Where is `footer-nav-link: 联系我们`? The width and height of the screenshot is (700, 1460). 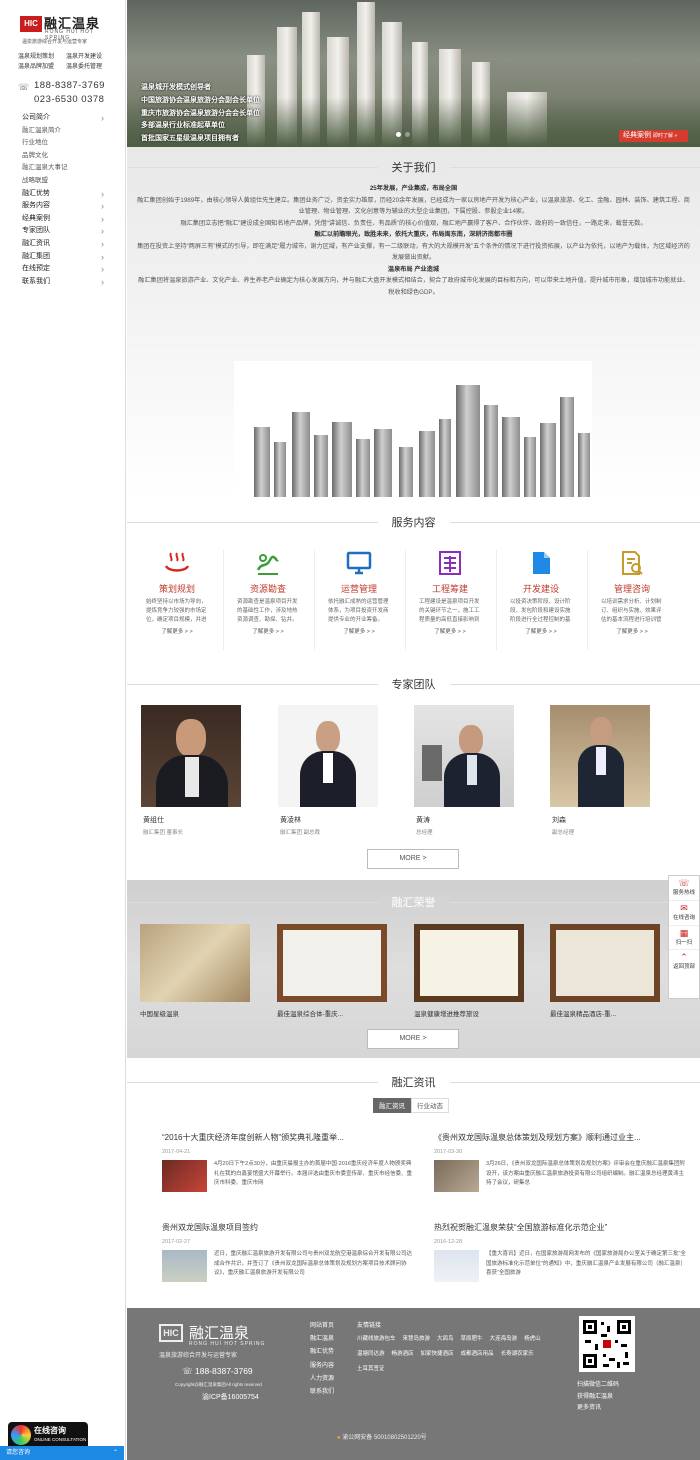 footer-nav-link: 联系我们 is located at coordinates (322, 1392).